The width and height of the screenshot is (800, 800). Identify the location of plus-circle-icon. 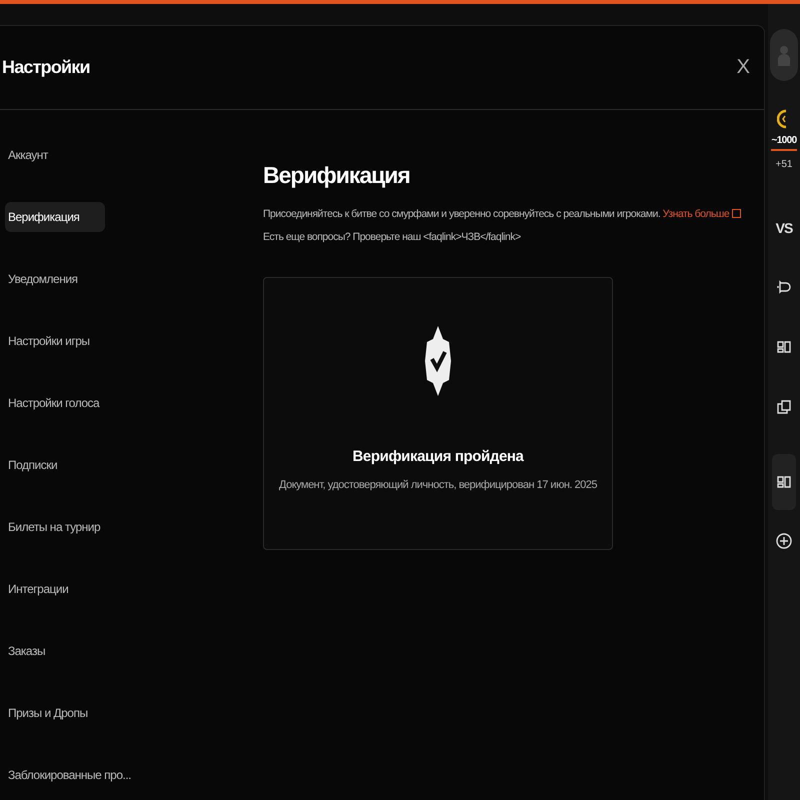
(784, 541).